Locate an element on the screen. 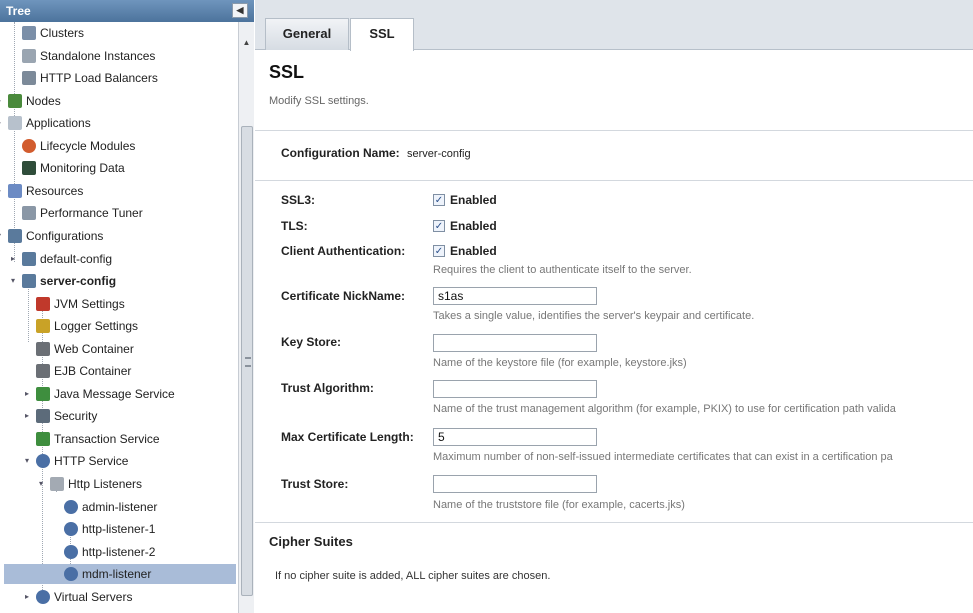 This screenshot has height=613, width=973. folder-icon is located at coordinates (57, 484).